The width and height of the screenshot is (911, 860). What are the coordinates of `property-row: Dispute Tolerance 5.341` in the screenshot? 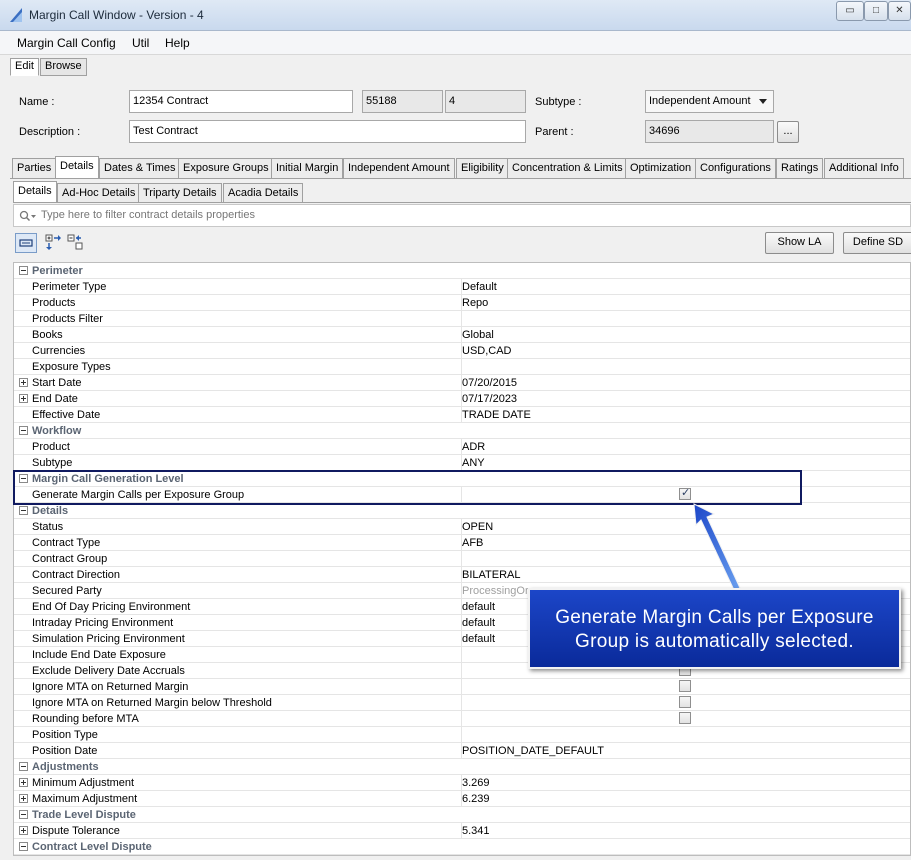 It's located at (462, 831).